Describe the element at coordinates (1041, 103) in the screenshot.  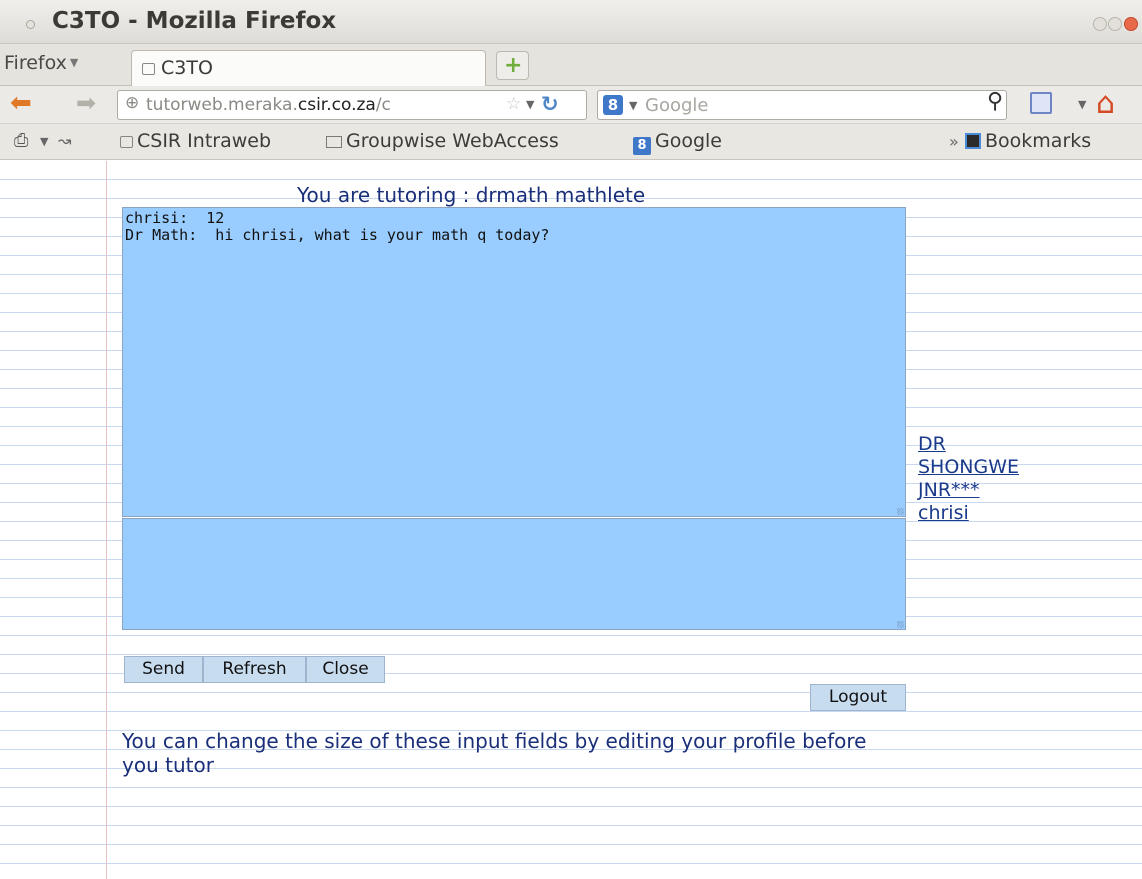
I see `notes-icon` at that location.